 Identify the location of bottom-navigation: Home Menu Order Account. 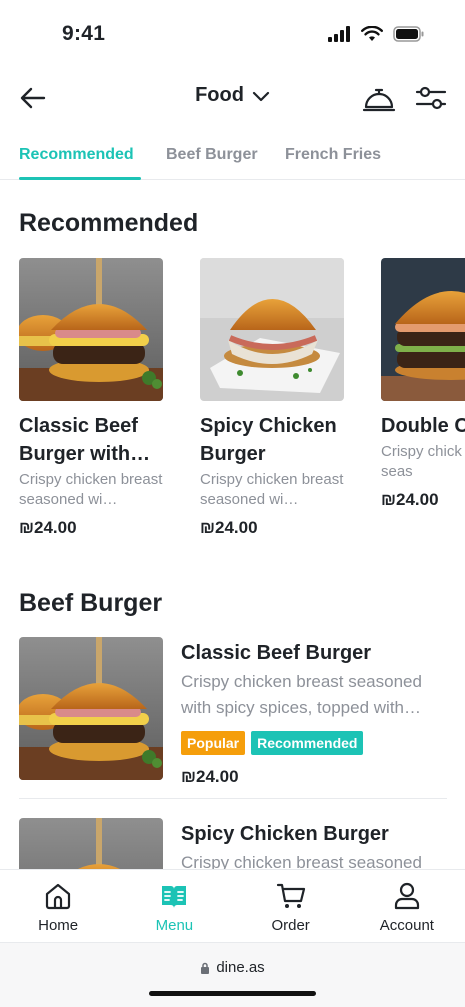
(232, 906).